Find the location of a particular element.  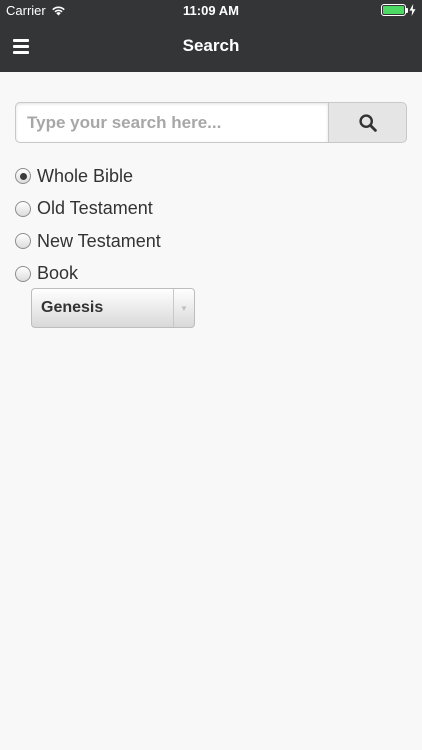

status-time: 11:09 AM is located at coordinates (211, 10).